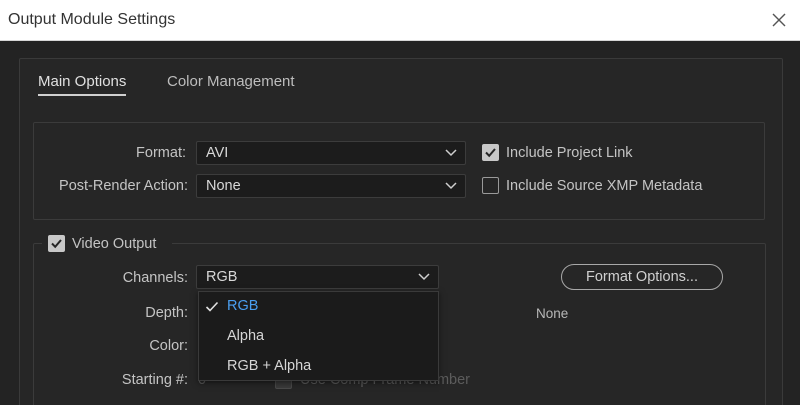  Describe the element at coordinates (222, 277) in the screenshot. I see `channels-value: RGB` at that location.